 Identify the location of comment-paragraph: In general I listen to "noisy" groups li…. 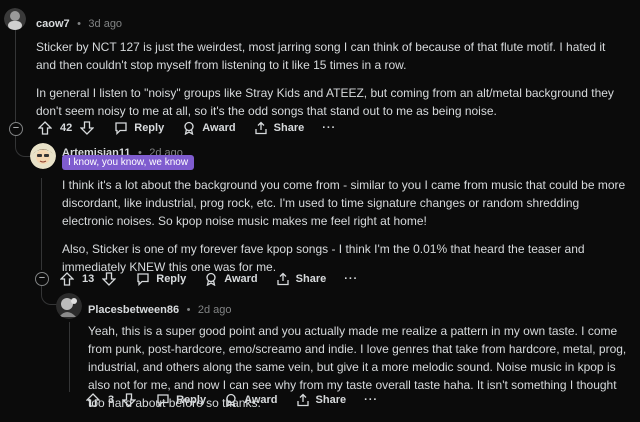
(325, 102).